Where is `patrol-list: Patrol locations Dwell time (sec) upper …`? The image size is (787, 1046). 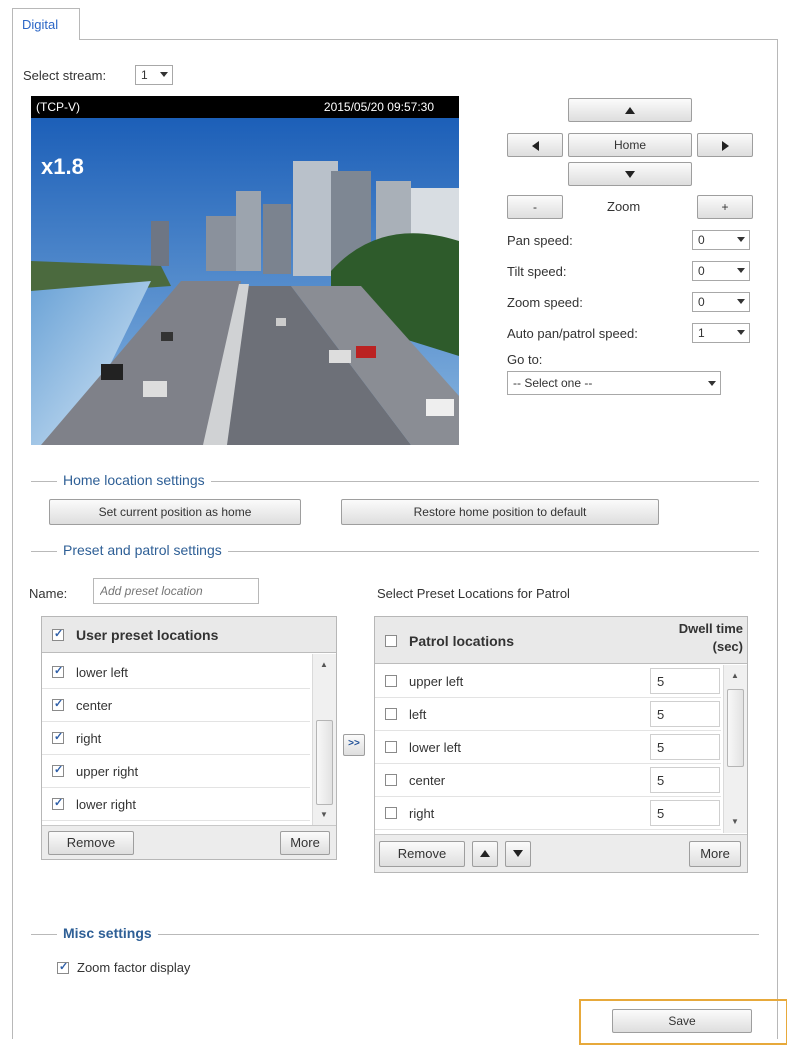
patrol-list: Patrol locations Dwell time (sec) upper … is located at coordinates (561, 744).